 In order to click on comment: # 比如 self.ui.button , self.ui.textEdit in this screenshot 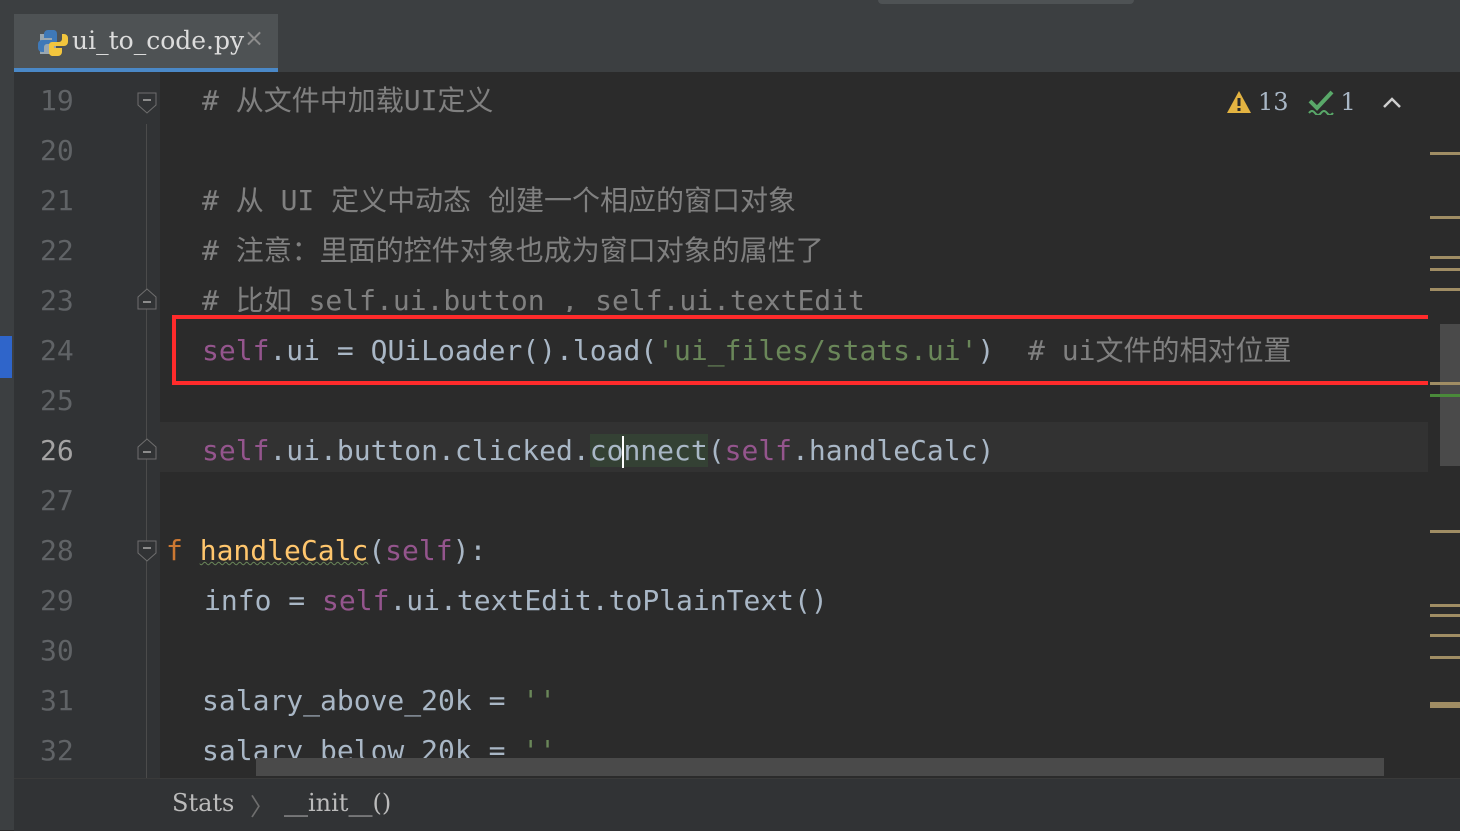, I will do `click(533, 298)`.